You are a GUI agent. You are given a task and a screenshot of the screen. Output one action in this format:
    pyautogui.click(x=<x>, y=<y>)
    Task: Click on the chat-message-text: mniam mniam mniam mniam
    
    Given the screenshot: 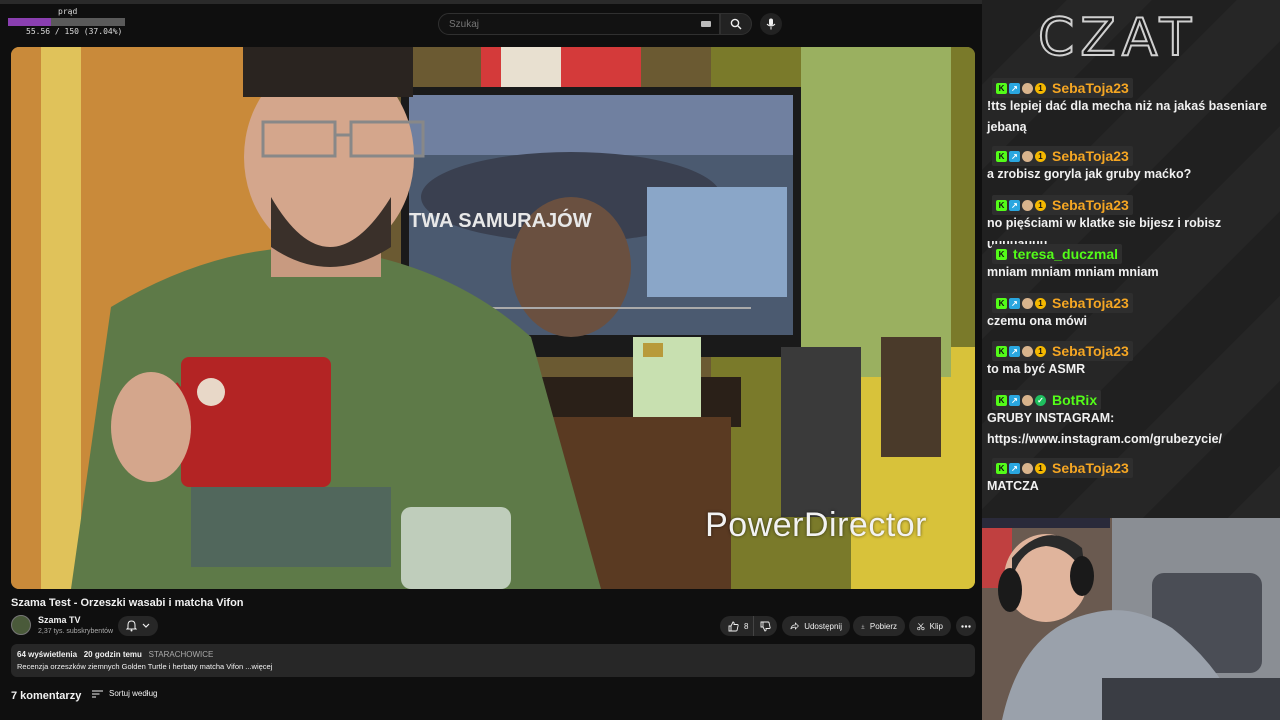 What is the action you would take?
    pyautogui.click(x=1073, y=272)
    